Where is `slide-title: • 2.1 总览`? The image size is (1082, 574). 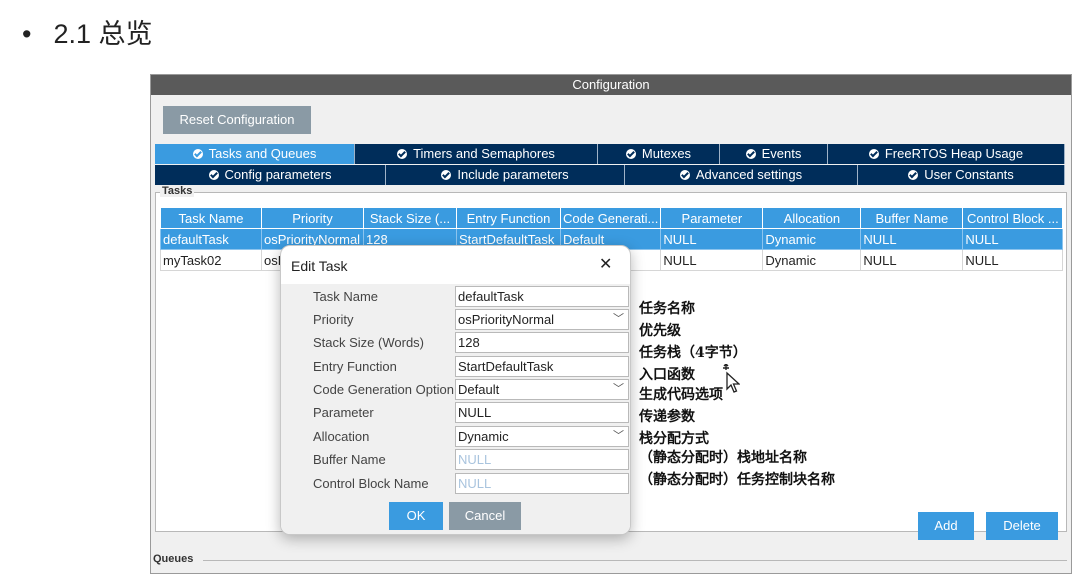 slide-title: • 2.1 总览 is located at coordinates (87, 31).